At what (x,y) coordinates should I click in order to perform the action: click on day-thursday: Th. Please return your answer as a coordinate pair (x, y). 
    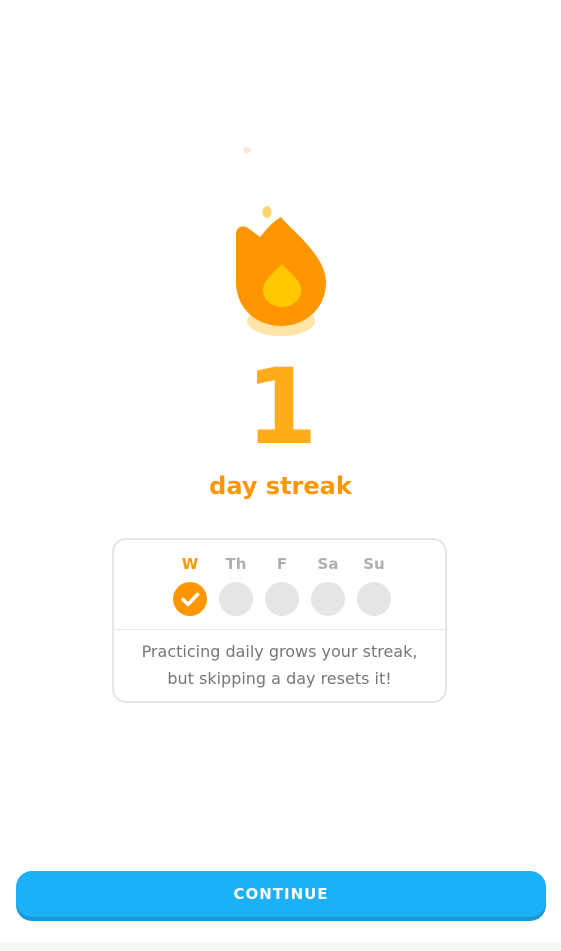
    Looking at the image, I should click on (236, 585).